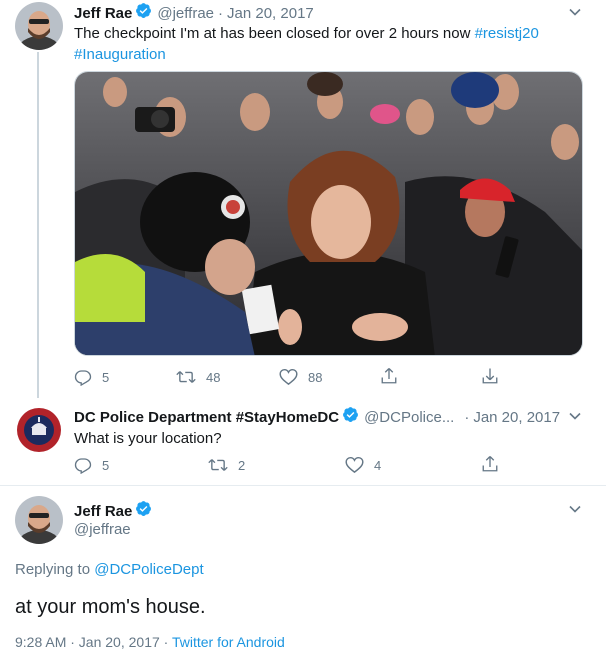 Image resolution: width=606 pixels, height=660 pixels. What do you see at coordinates (300, 377) in the screenshot?
I see `like-button: 88` at bounding box center [300, 377].